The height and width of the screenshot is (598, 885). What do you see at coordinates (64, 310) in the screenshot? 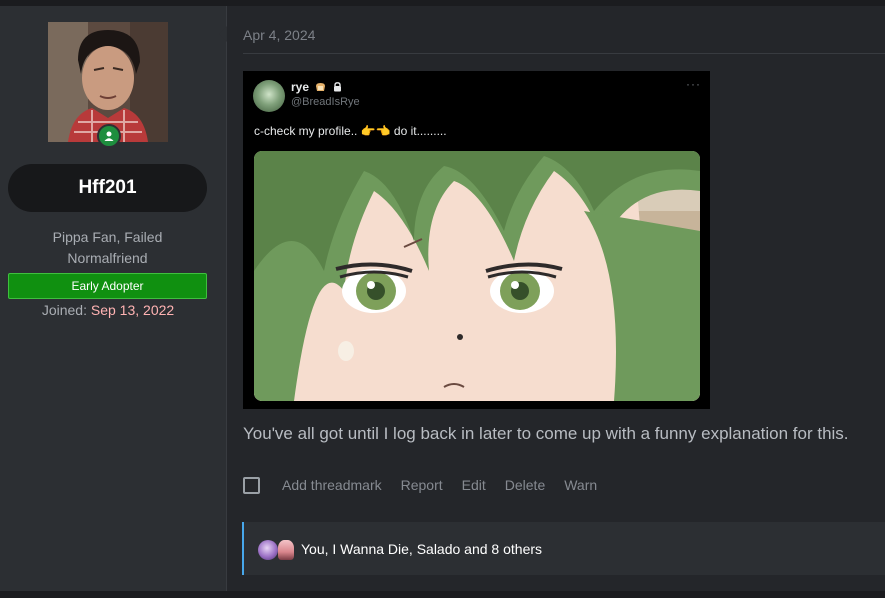
I see `joined-label: Joined:` at bounding box center [64, 310].